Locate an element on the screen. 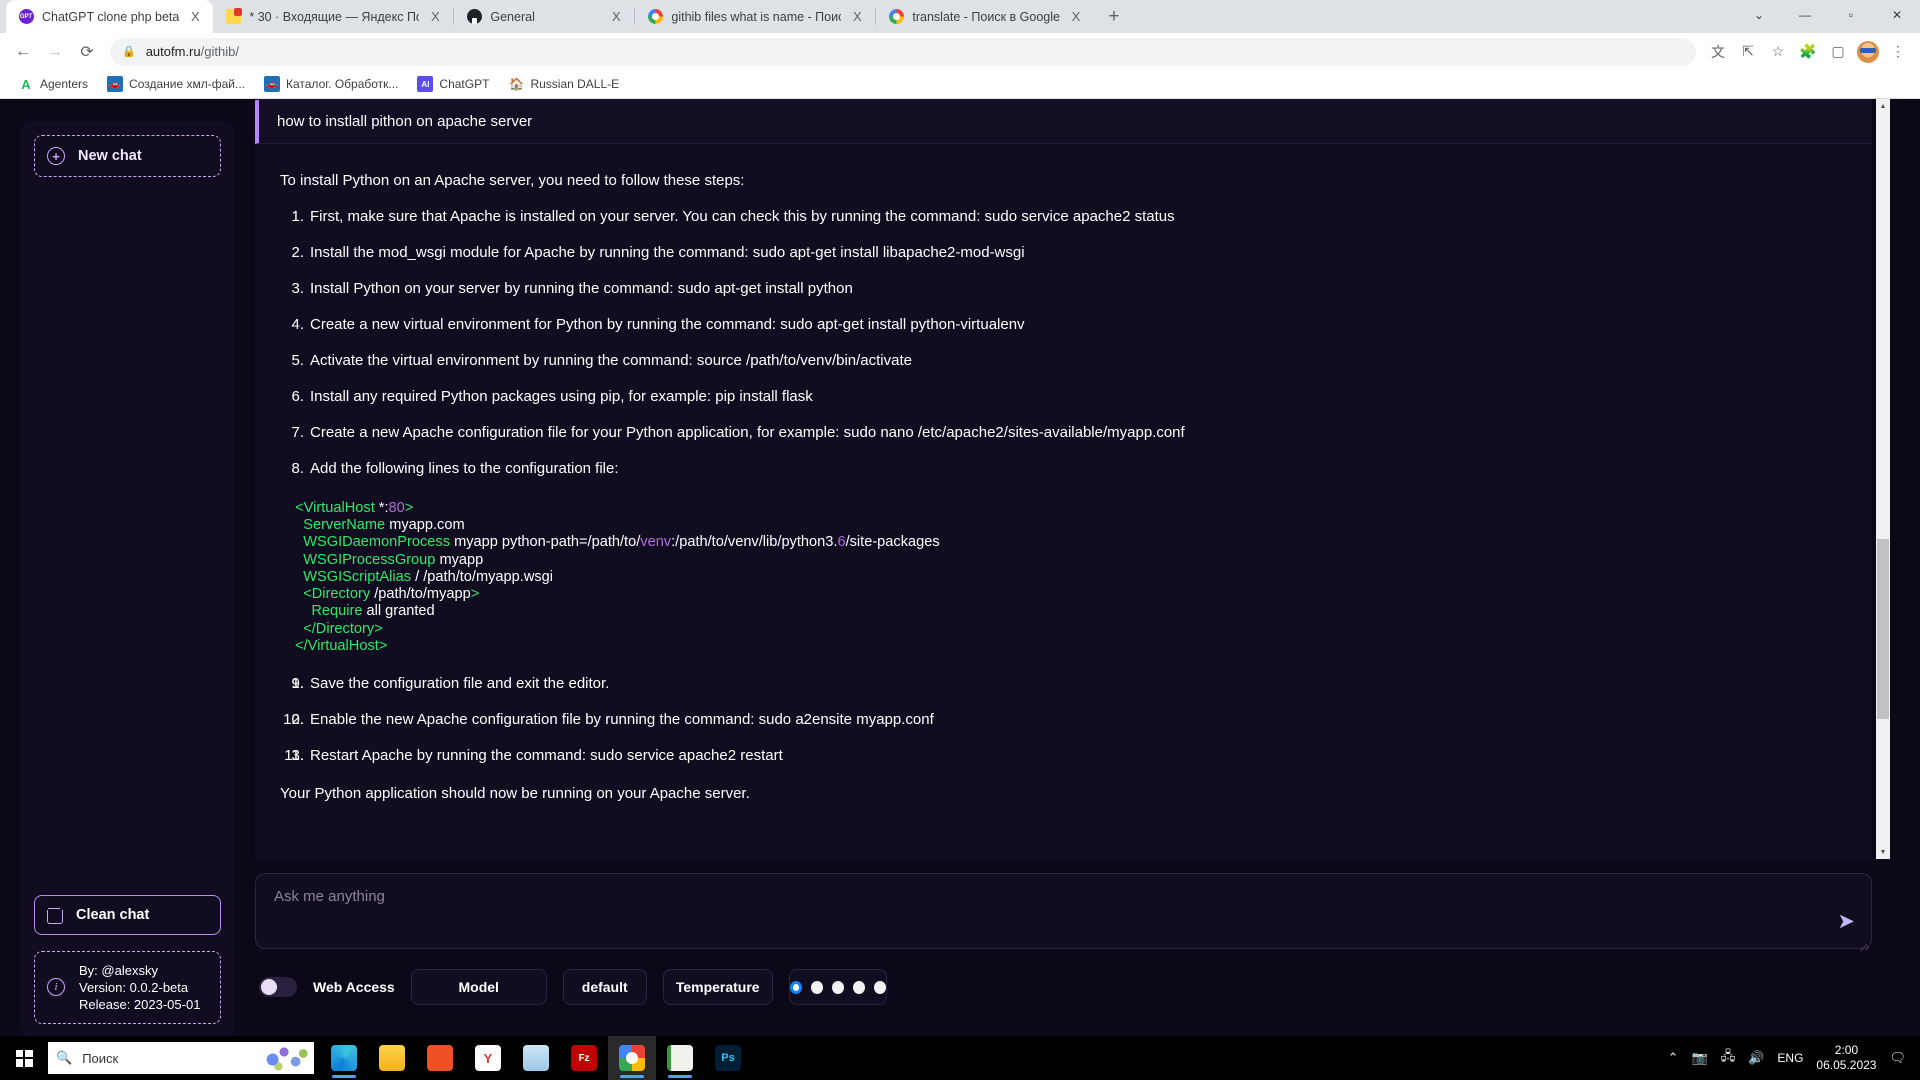 The width and height of the screenshot is (1920, 1080). close-window-button: ✕ is located at coordinates (1897, 15).